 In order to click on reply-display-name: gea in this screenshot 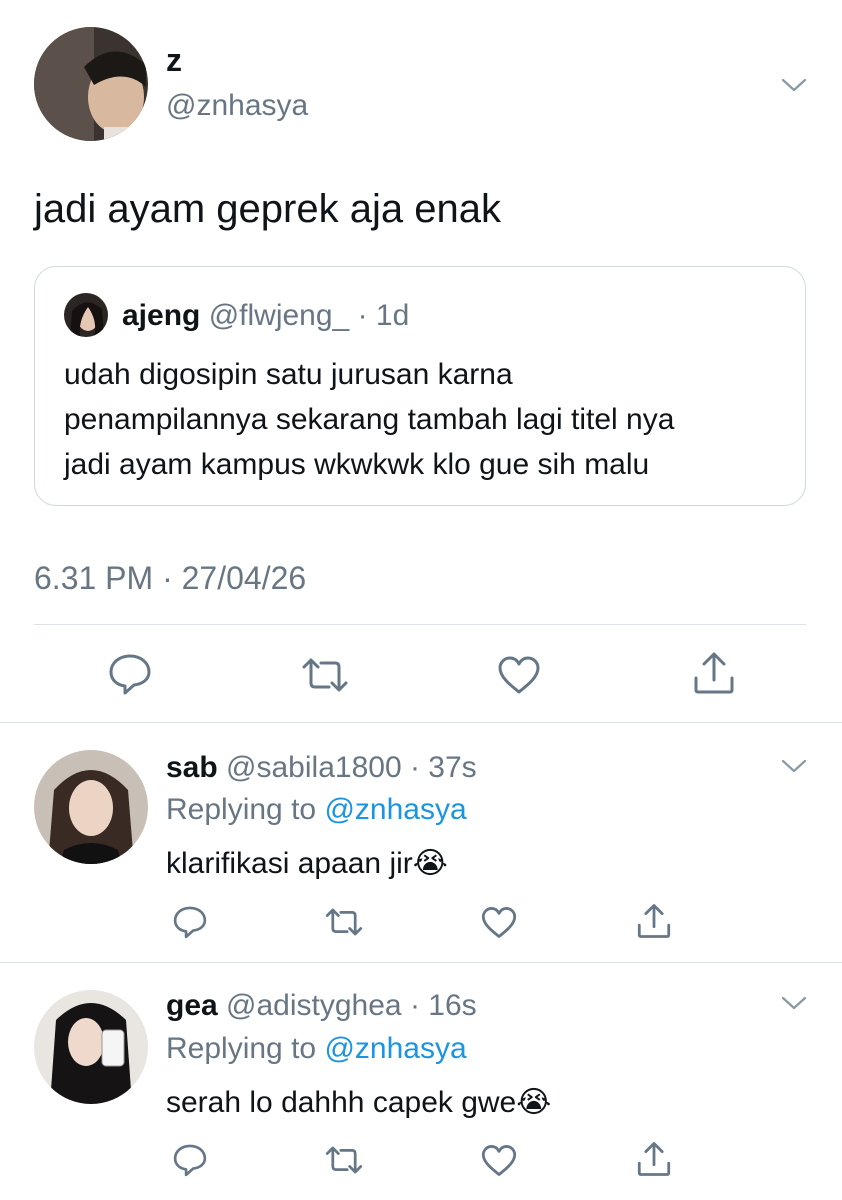, I will do `click(192, 1005)`.